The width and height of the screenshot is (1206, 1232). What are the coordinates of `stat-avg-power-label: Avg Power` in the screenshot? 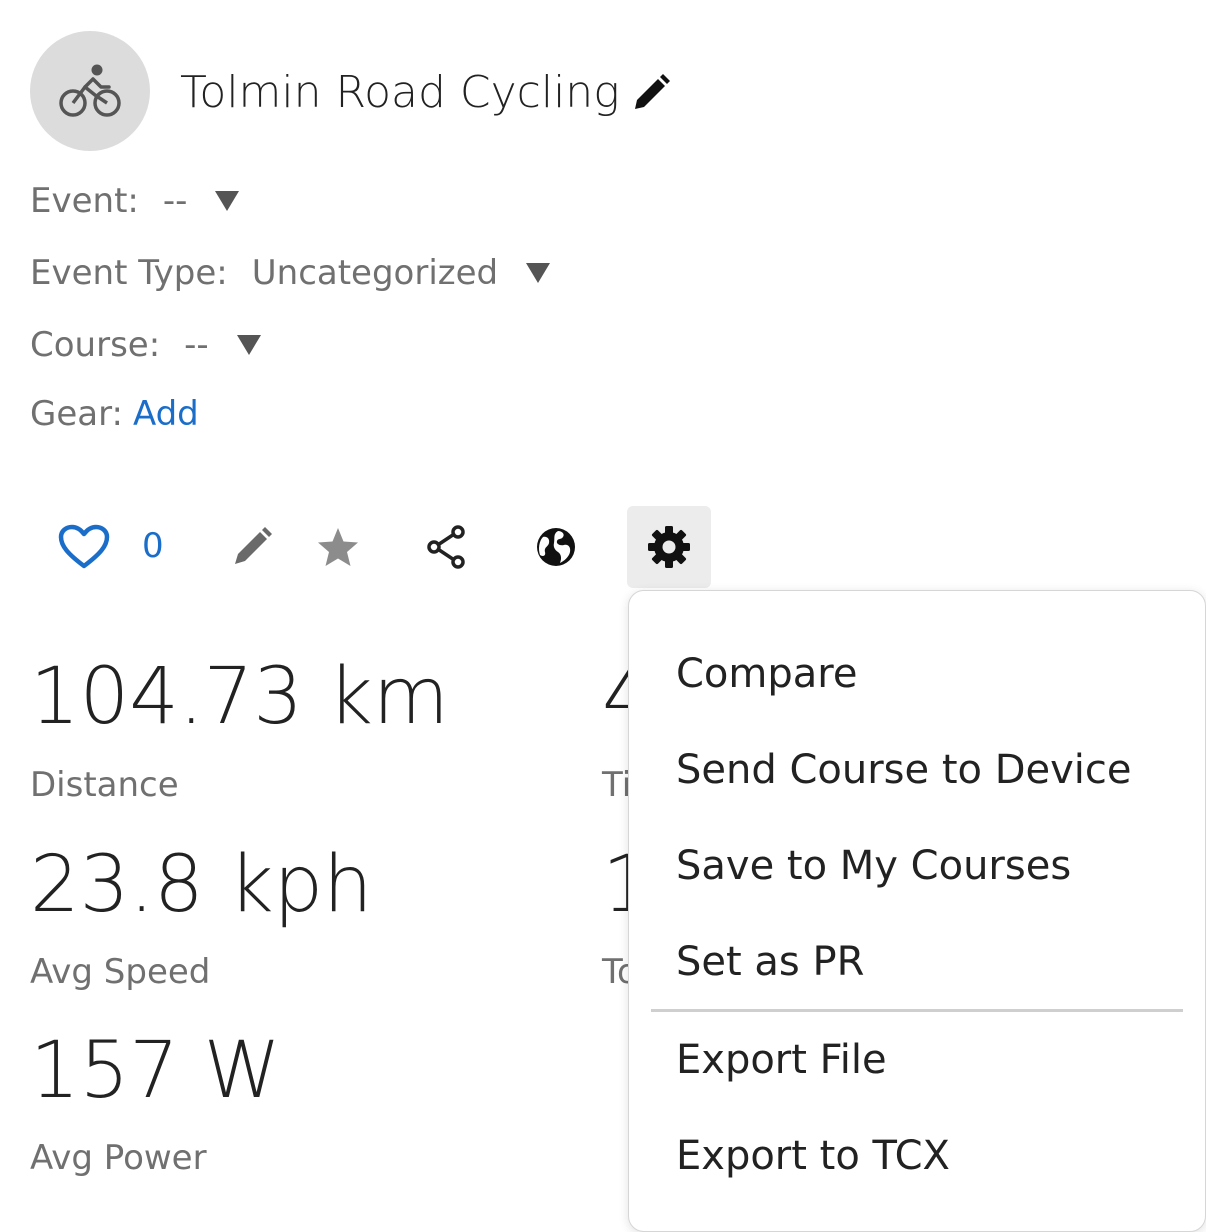 It's located at (118, 1158).